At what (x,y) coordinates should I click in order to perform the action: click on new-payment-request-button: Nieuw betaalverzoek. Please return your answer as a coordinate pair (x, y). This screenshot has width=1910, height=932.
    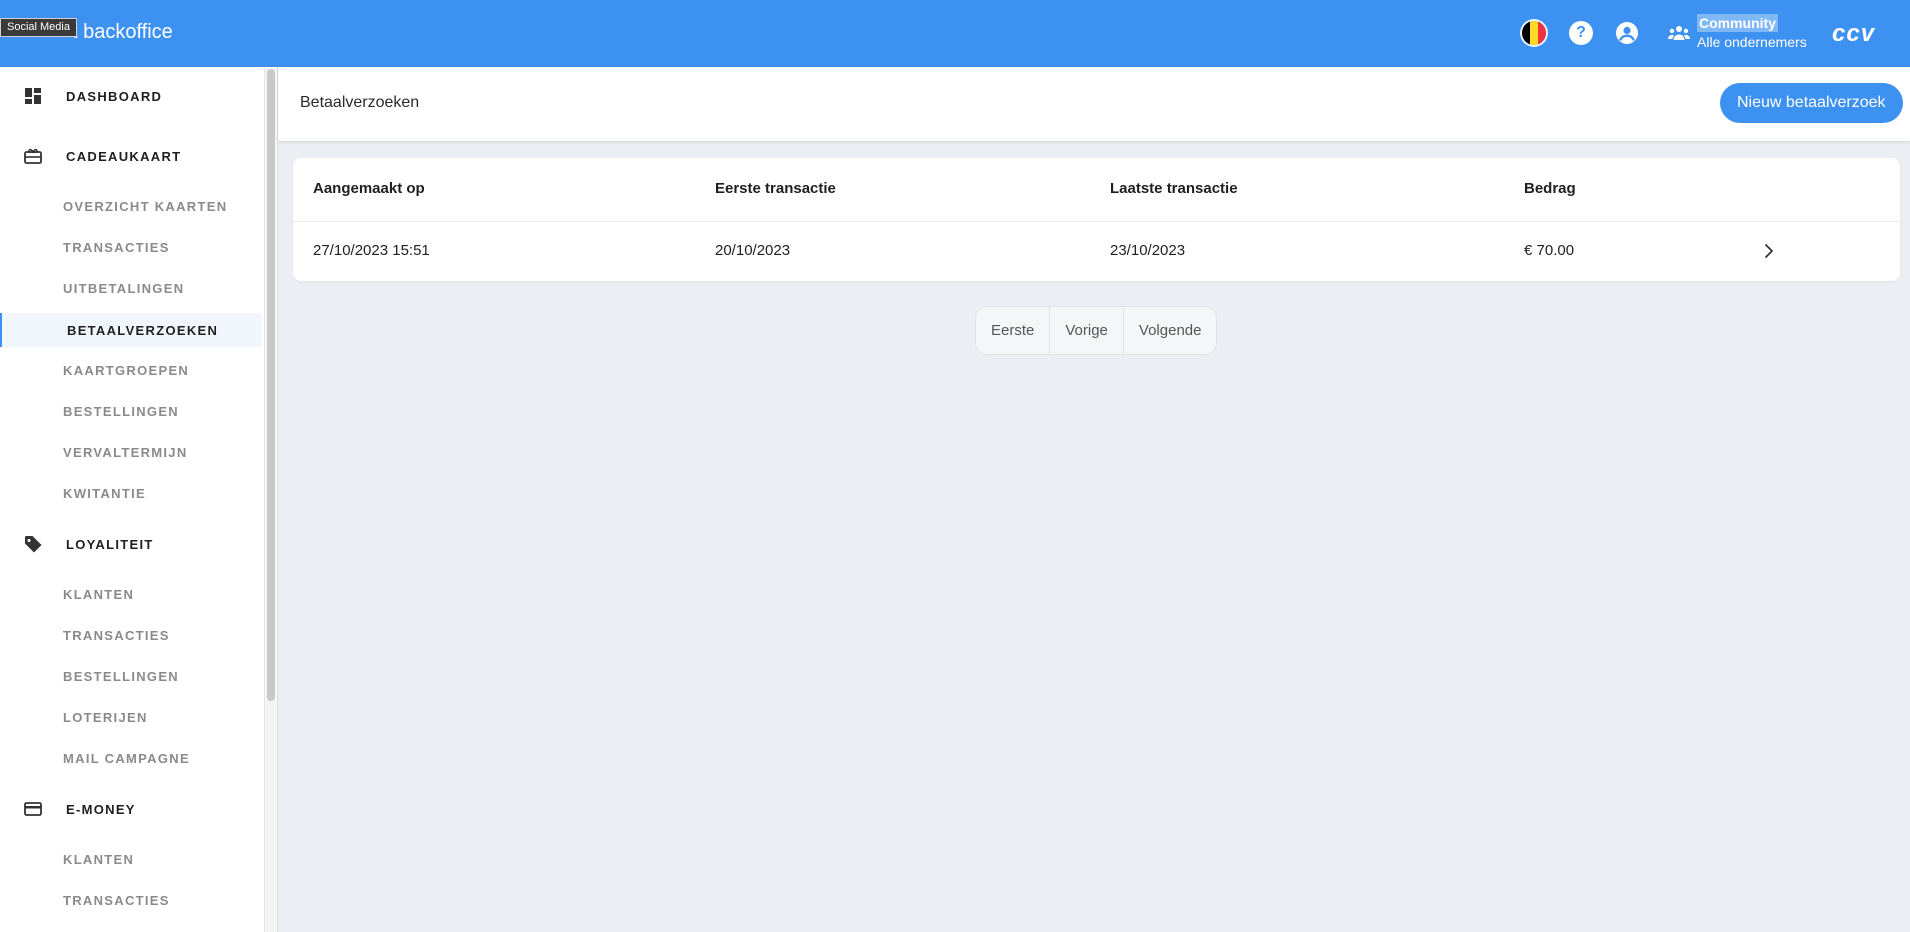
    Looking at the image, I should click on (1811, 103).